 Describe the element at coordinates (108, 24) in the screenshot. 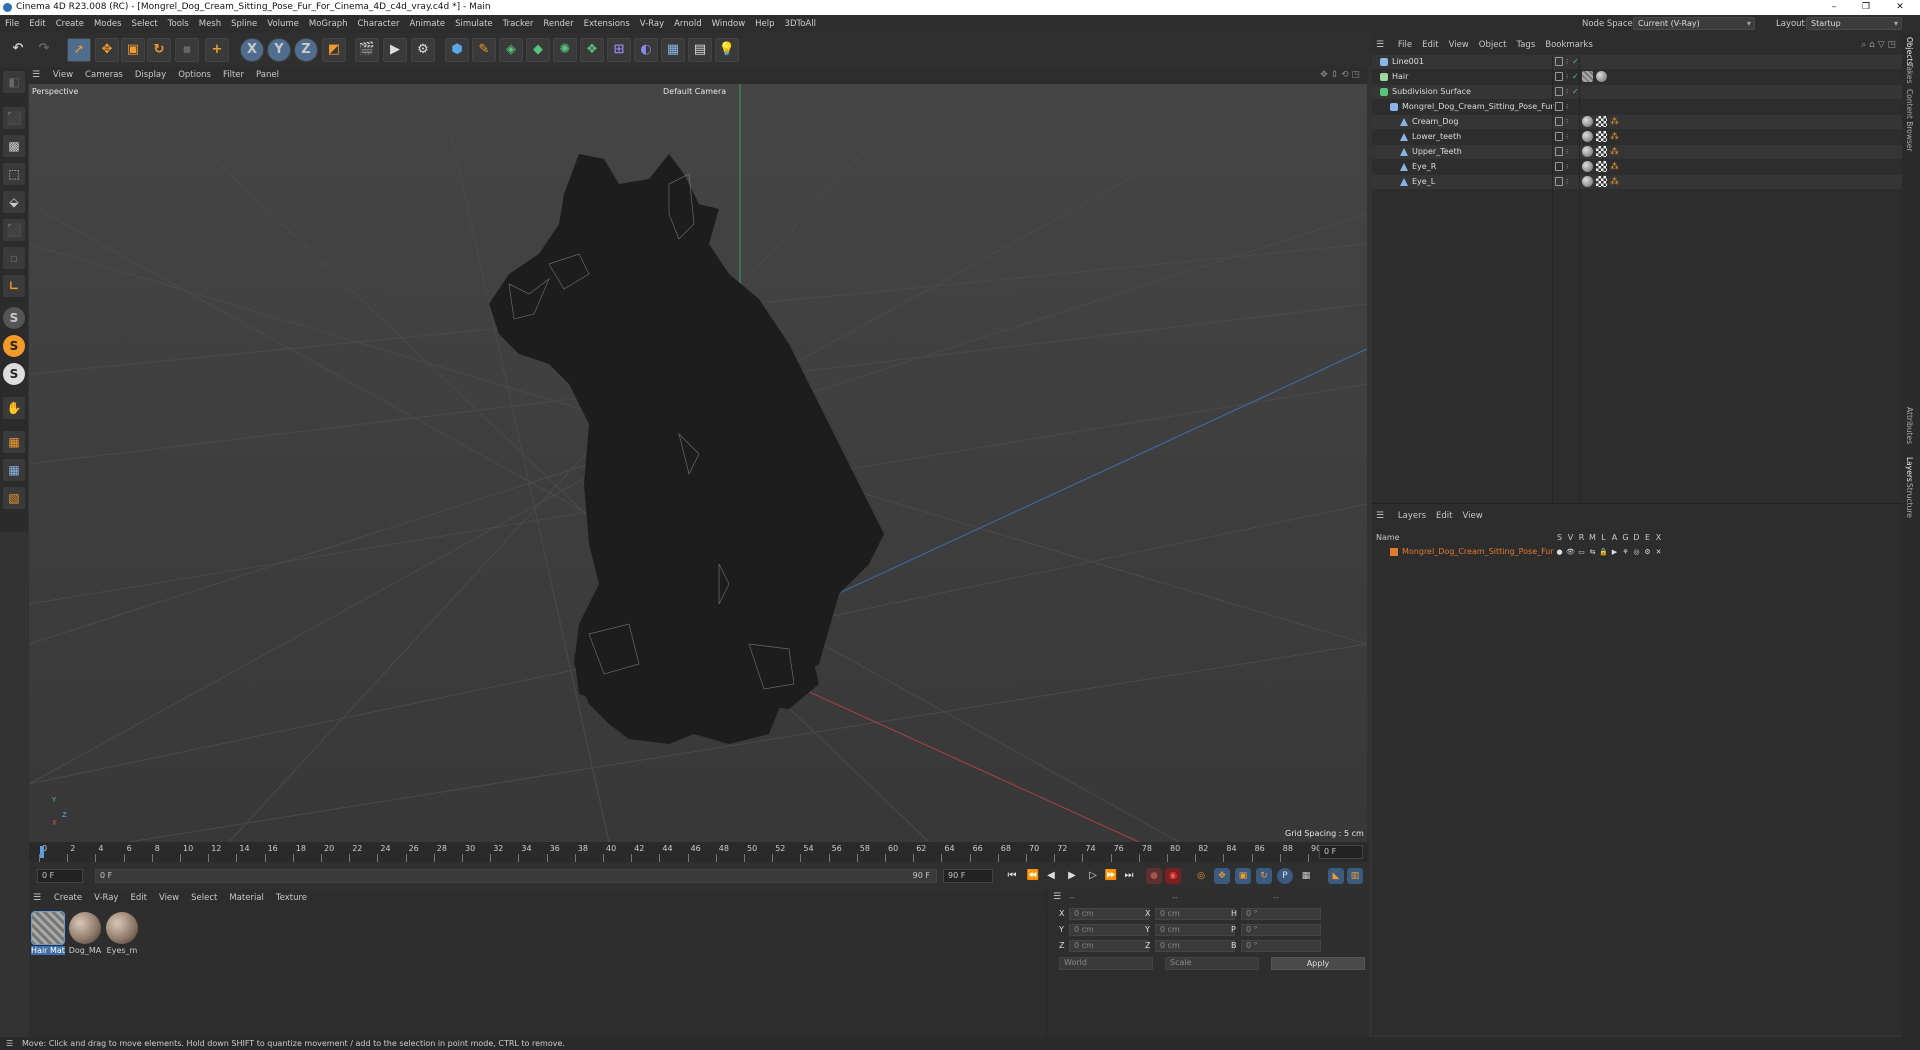

I see `menu-modes: Modes` at that location.